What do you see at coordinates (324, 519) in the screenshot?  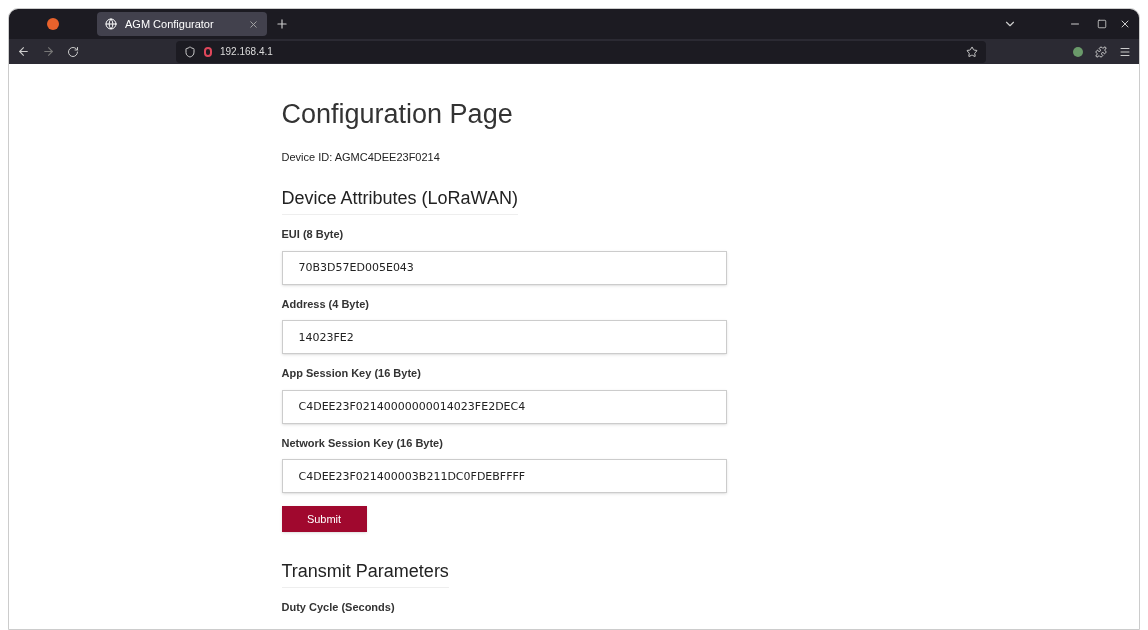 I see `submit-button: Submit` at bounding box center [324, 519].